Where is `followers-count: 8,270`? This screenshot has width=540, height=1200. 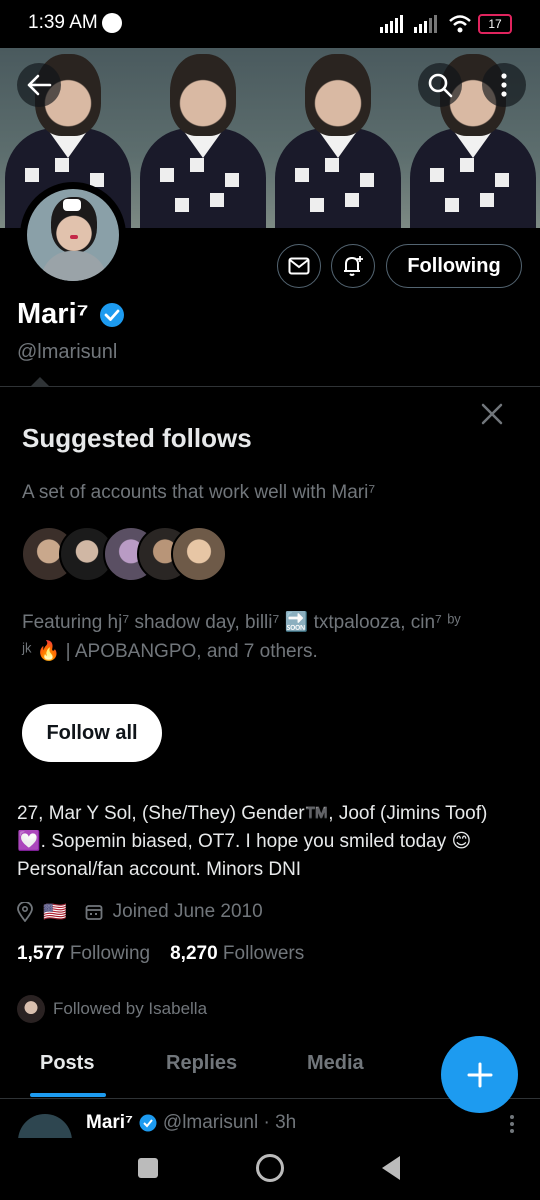
followers-count: 8,270 is located at coordinates (194, 953).